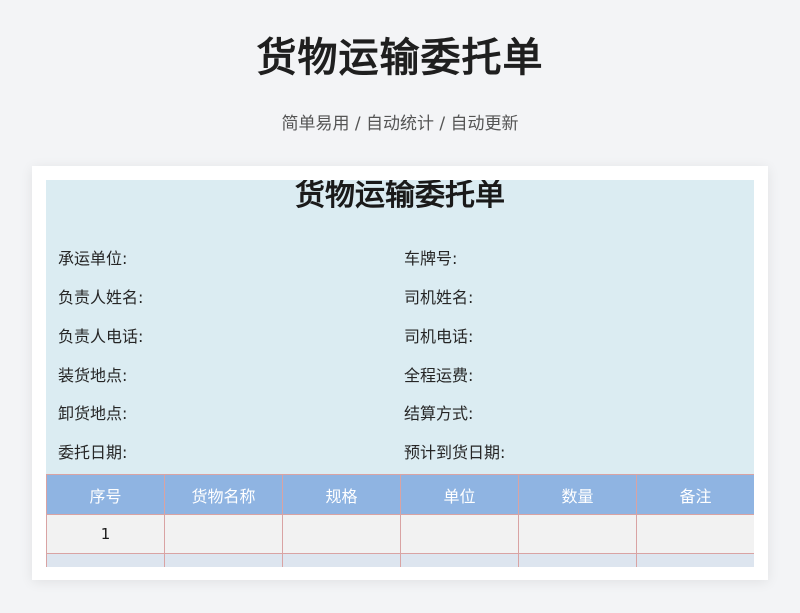  I want to click on field-label-manager-name: 负责人姓名:, so click(101, 297).